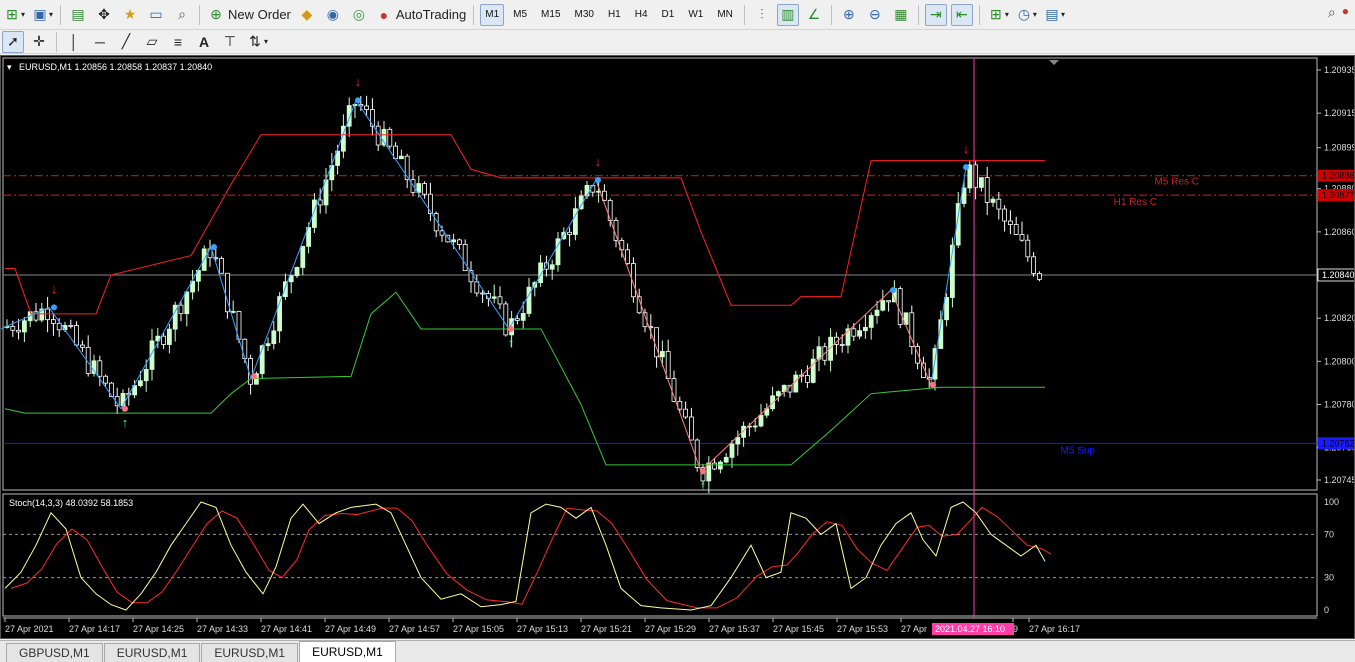  What do you see at coordinates (1338, 275) in the screenshot?
I see `level-tag: 1.20840` at bounding box center [1338, 275].